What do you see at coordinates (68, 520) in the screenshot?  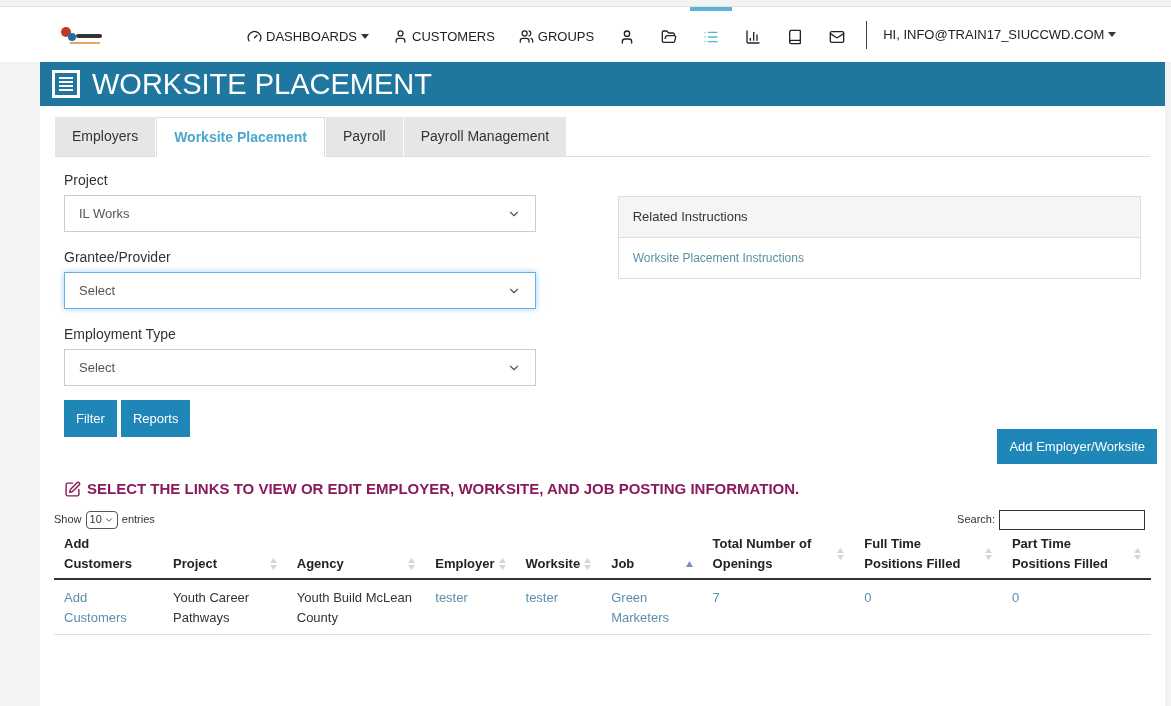 I see `show-label: Show` at bounding box center [68, 520].